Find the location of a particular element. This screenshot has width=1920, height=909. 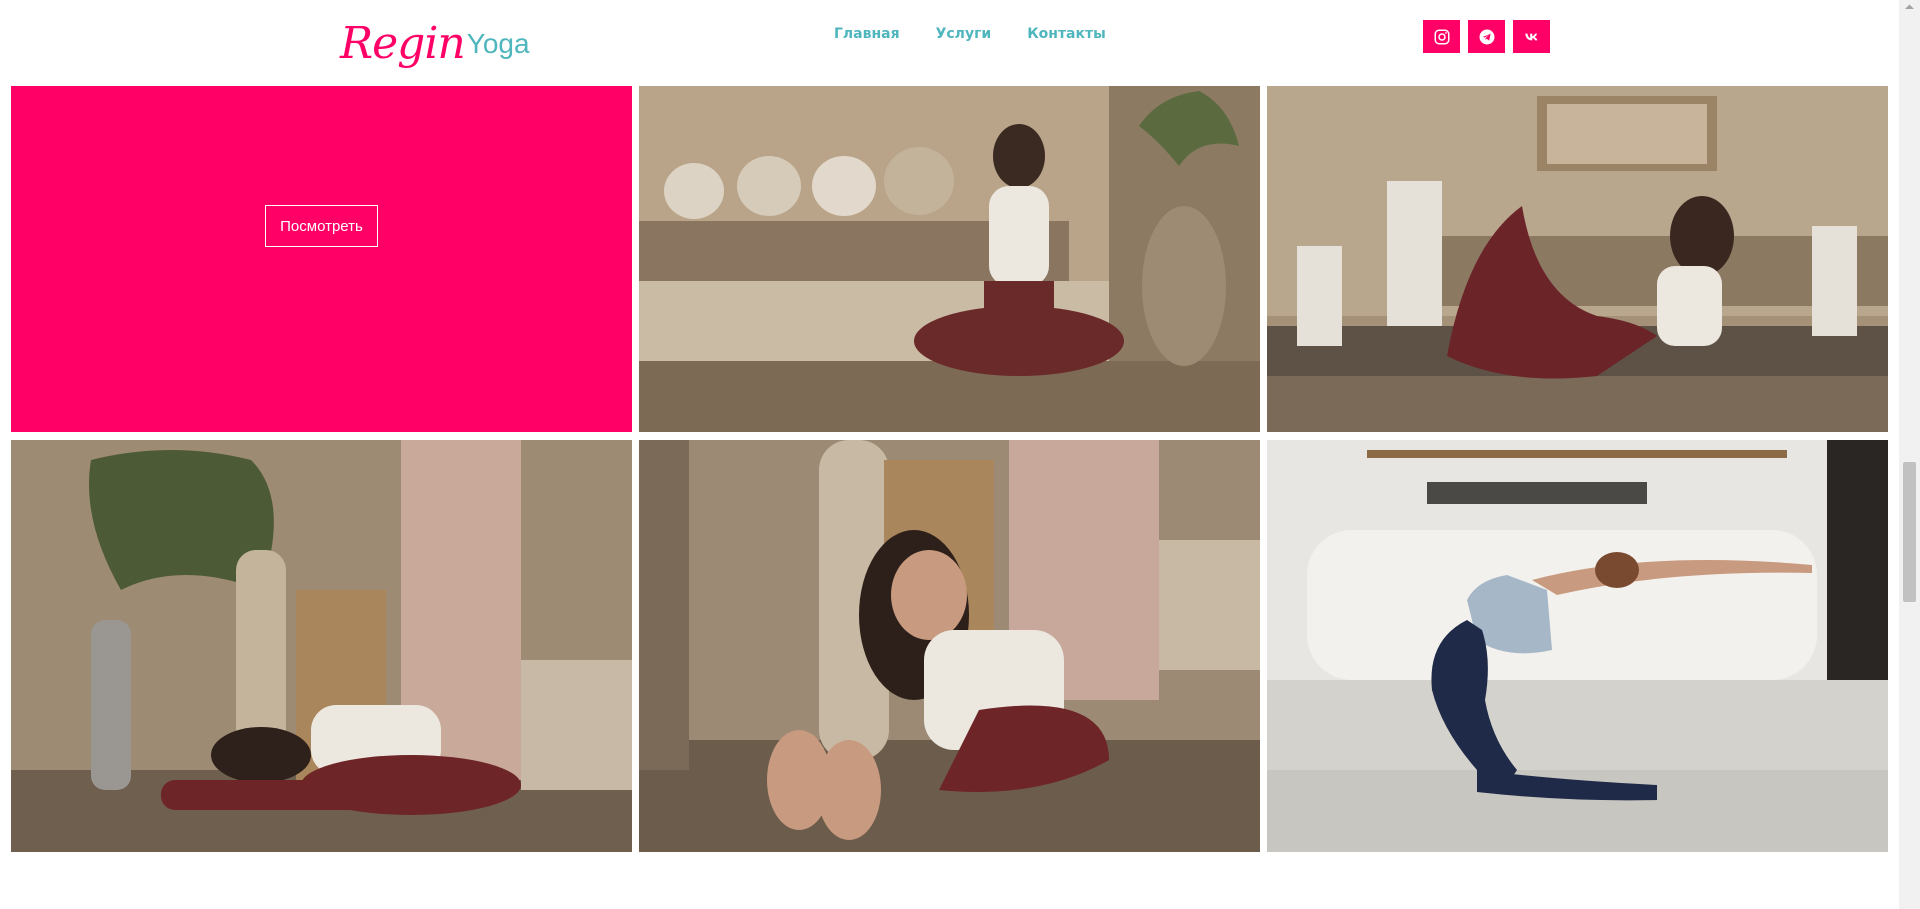

social-links is located at coordinates (1486, 36).